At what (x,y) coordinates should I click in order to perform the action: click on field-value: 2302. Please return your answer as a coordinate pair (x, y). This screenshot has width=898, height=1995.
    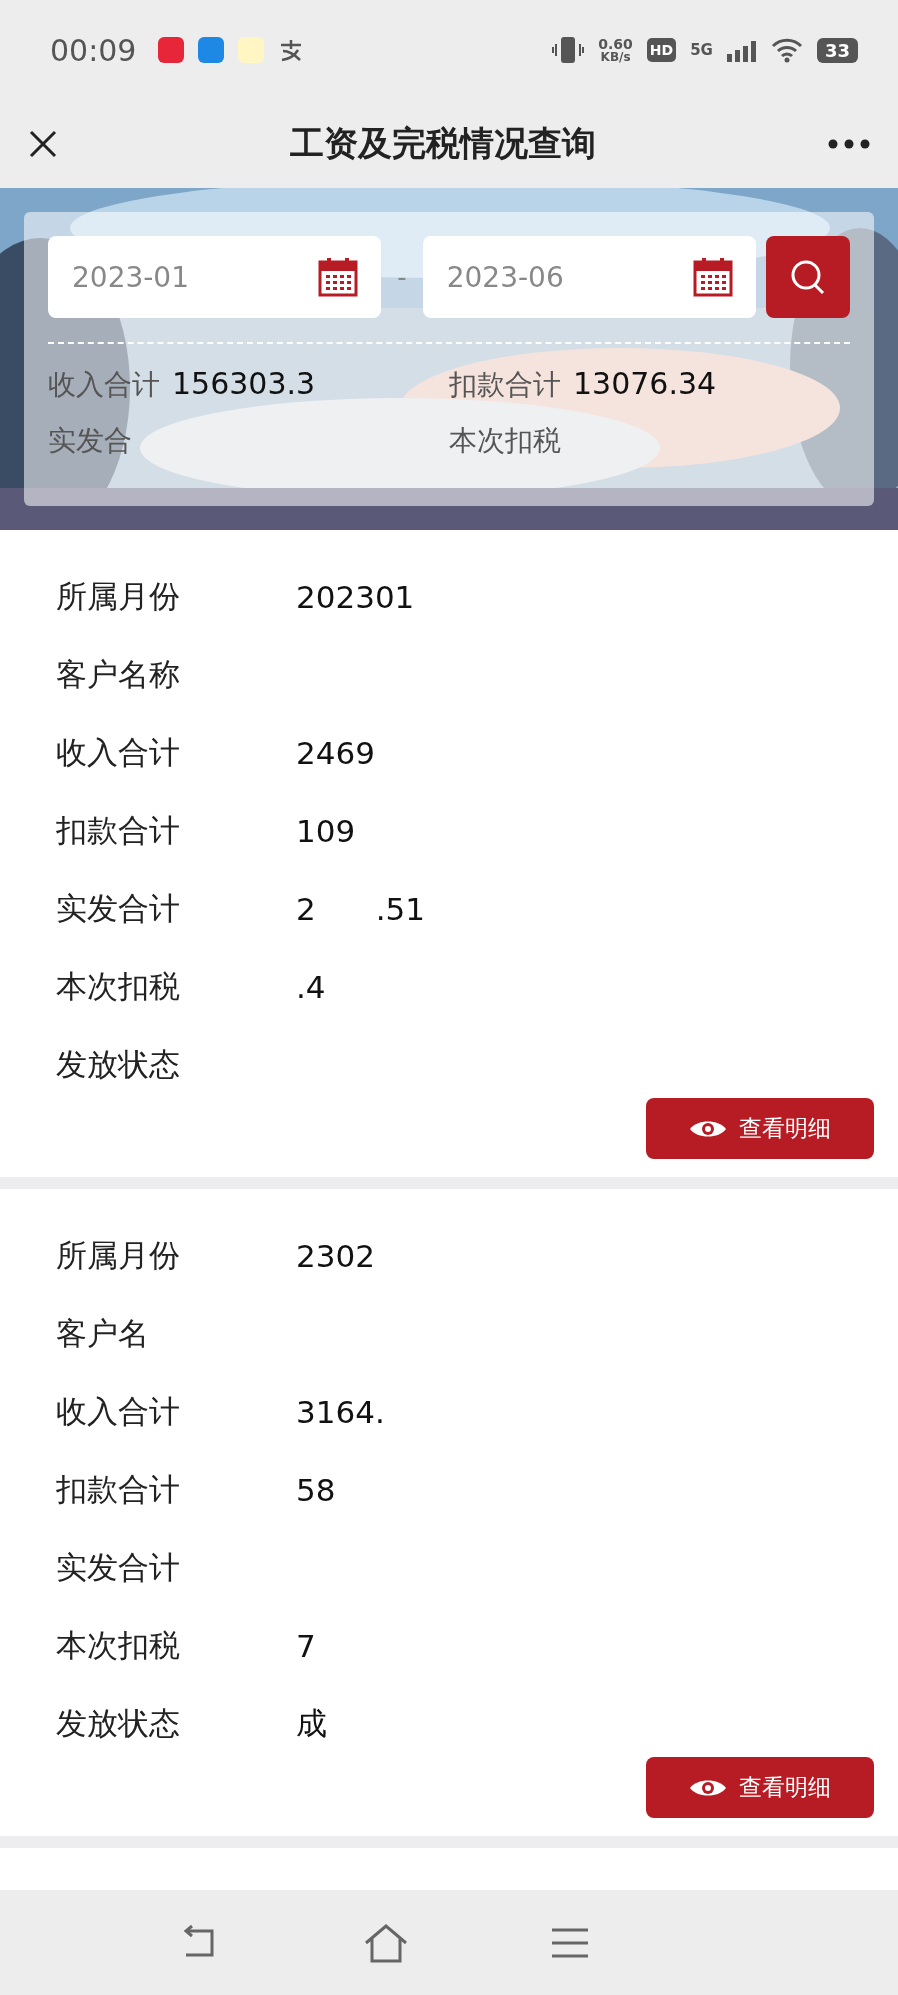
    Looking at the image, I should click on (335, 1256).